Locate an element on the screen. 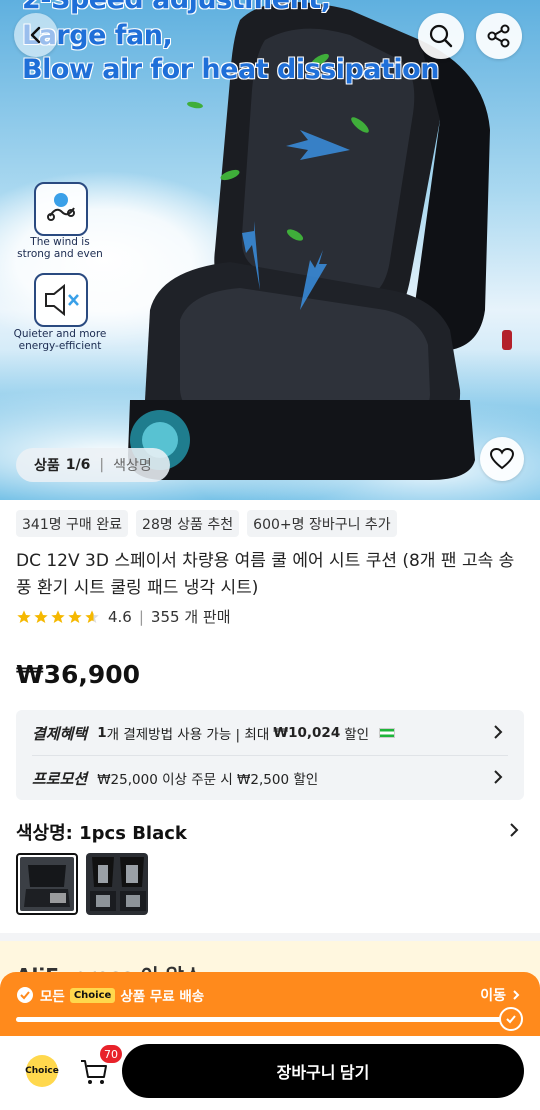  chevron-left-icon is located at coordinates (35, 35).